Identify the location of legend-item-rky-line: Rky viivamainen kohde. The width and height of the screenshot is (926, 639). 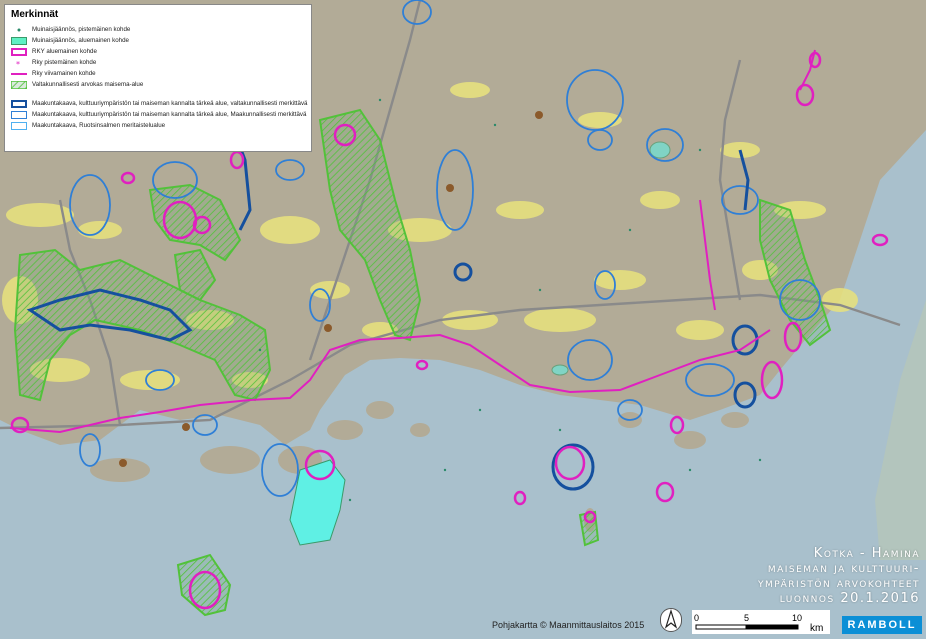
(158, 73).